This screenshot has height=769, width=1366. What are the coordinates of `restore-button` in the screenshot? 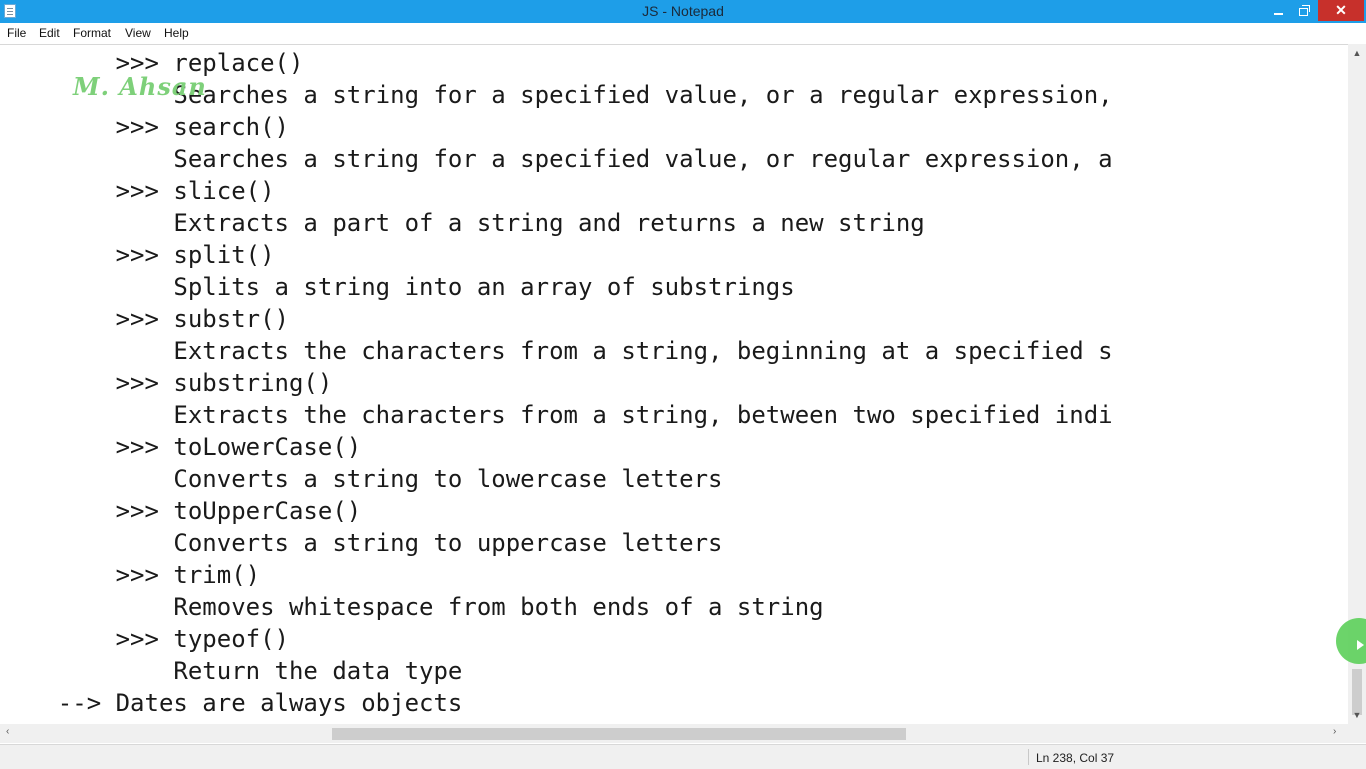 It's located at (1303, 10).